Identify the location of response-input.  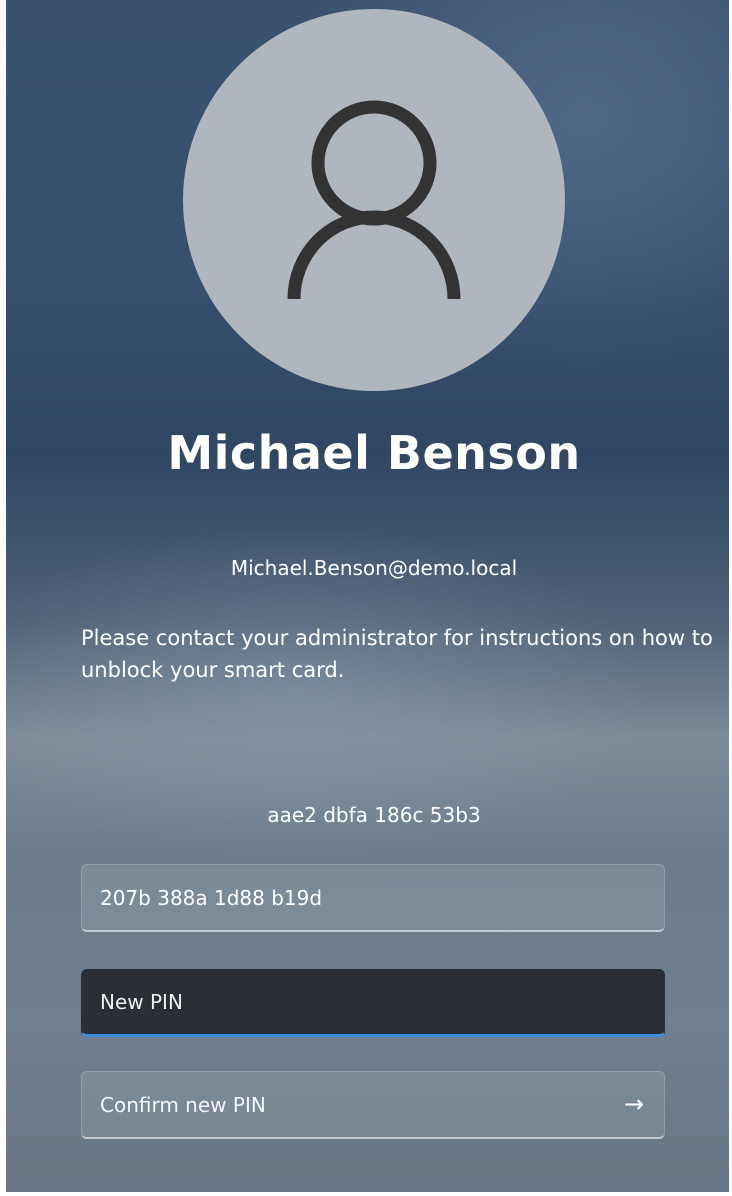
(373, 897).